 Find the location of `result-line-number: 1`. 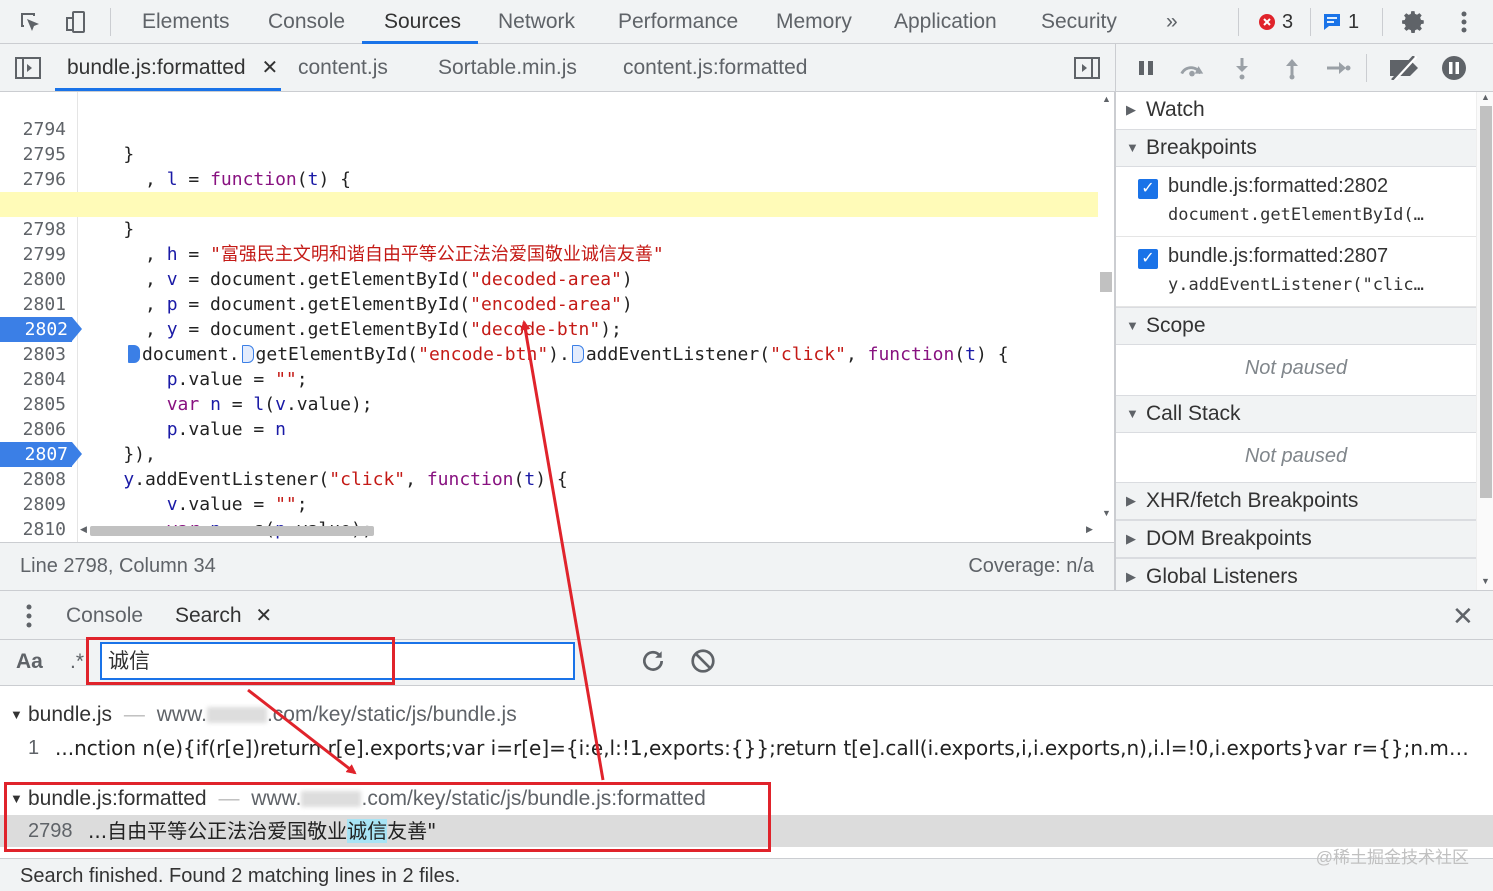

result-line-number: 1 is located at coordinates (34, 748).